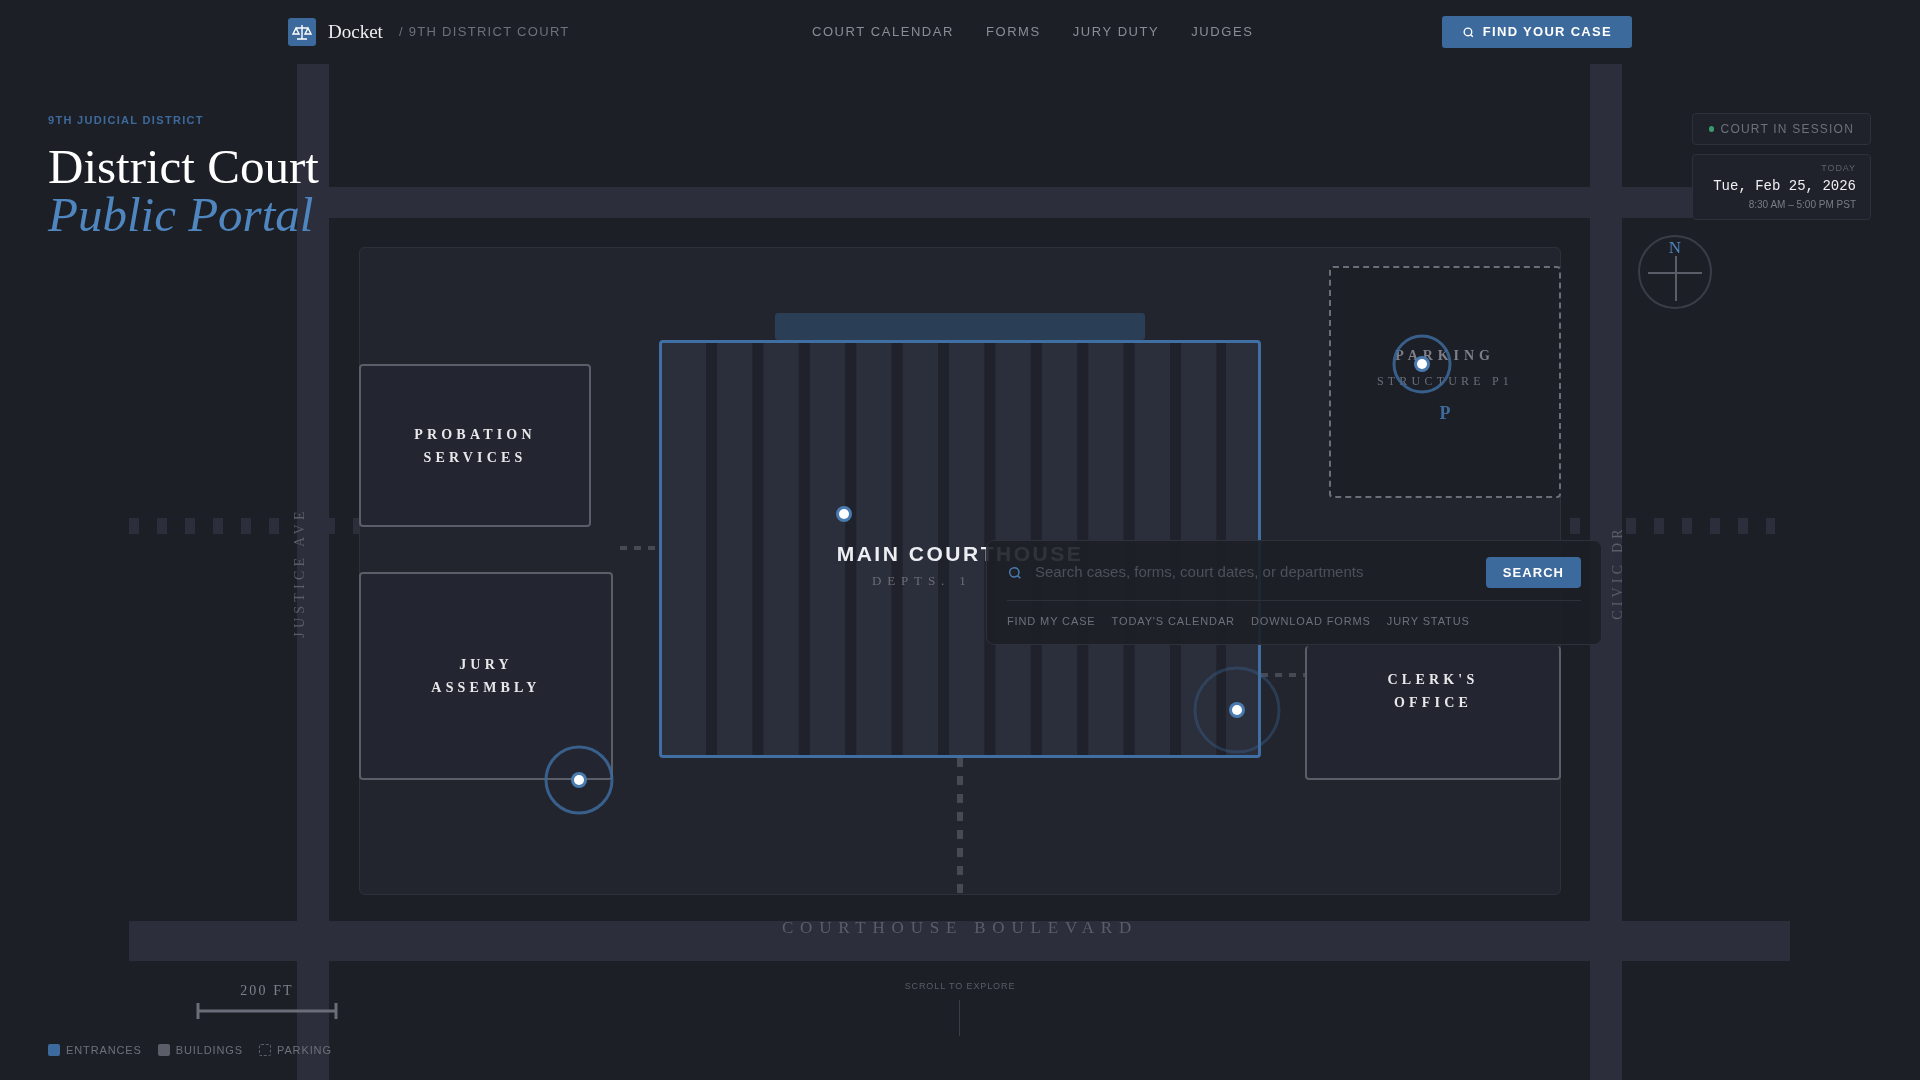 This screenshot has height=1080, width=1920. What do you see at coordinates (1116, 32) in the screenshot?
I see `nav-link: JURY DUTY` at bounding box center [1116, 32].